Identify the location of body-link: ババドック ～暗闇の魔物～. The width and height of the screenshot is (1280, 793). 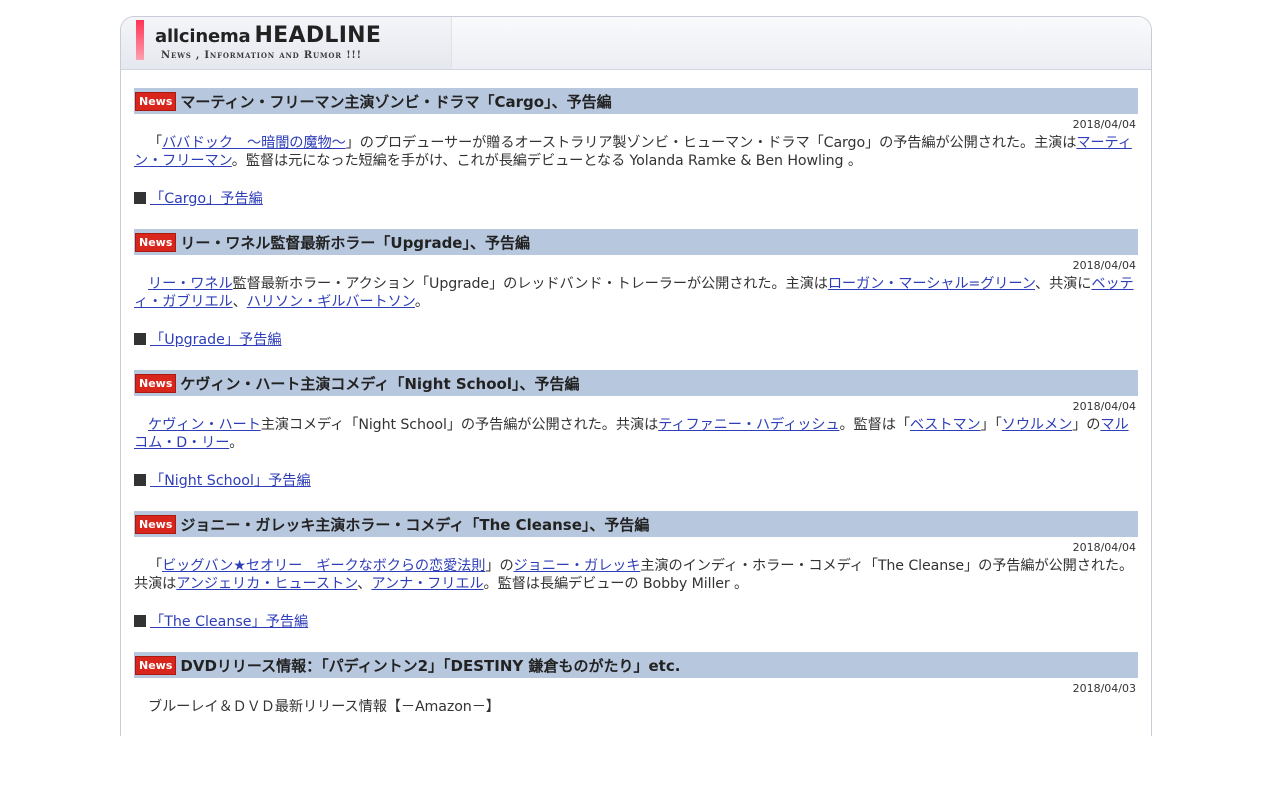
(254, 143).